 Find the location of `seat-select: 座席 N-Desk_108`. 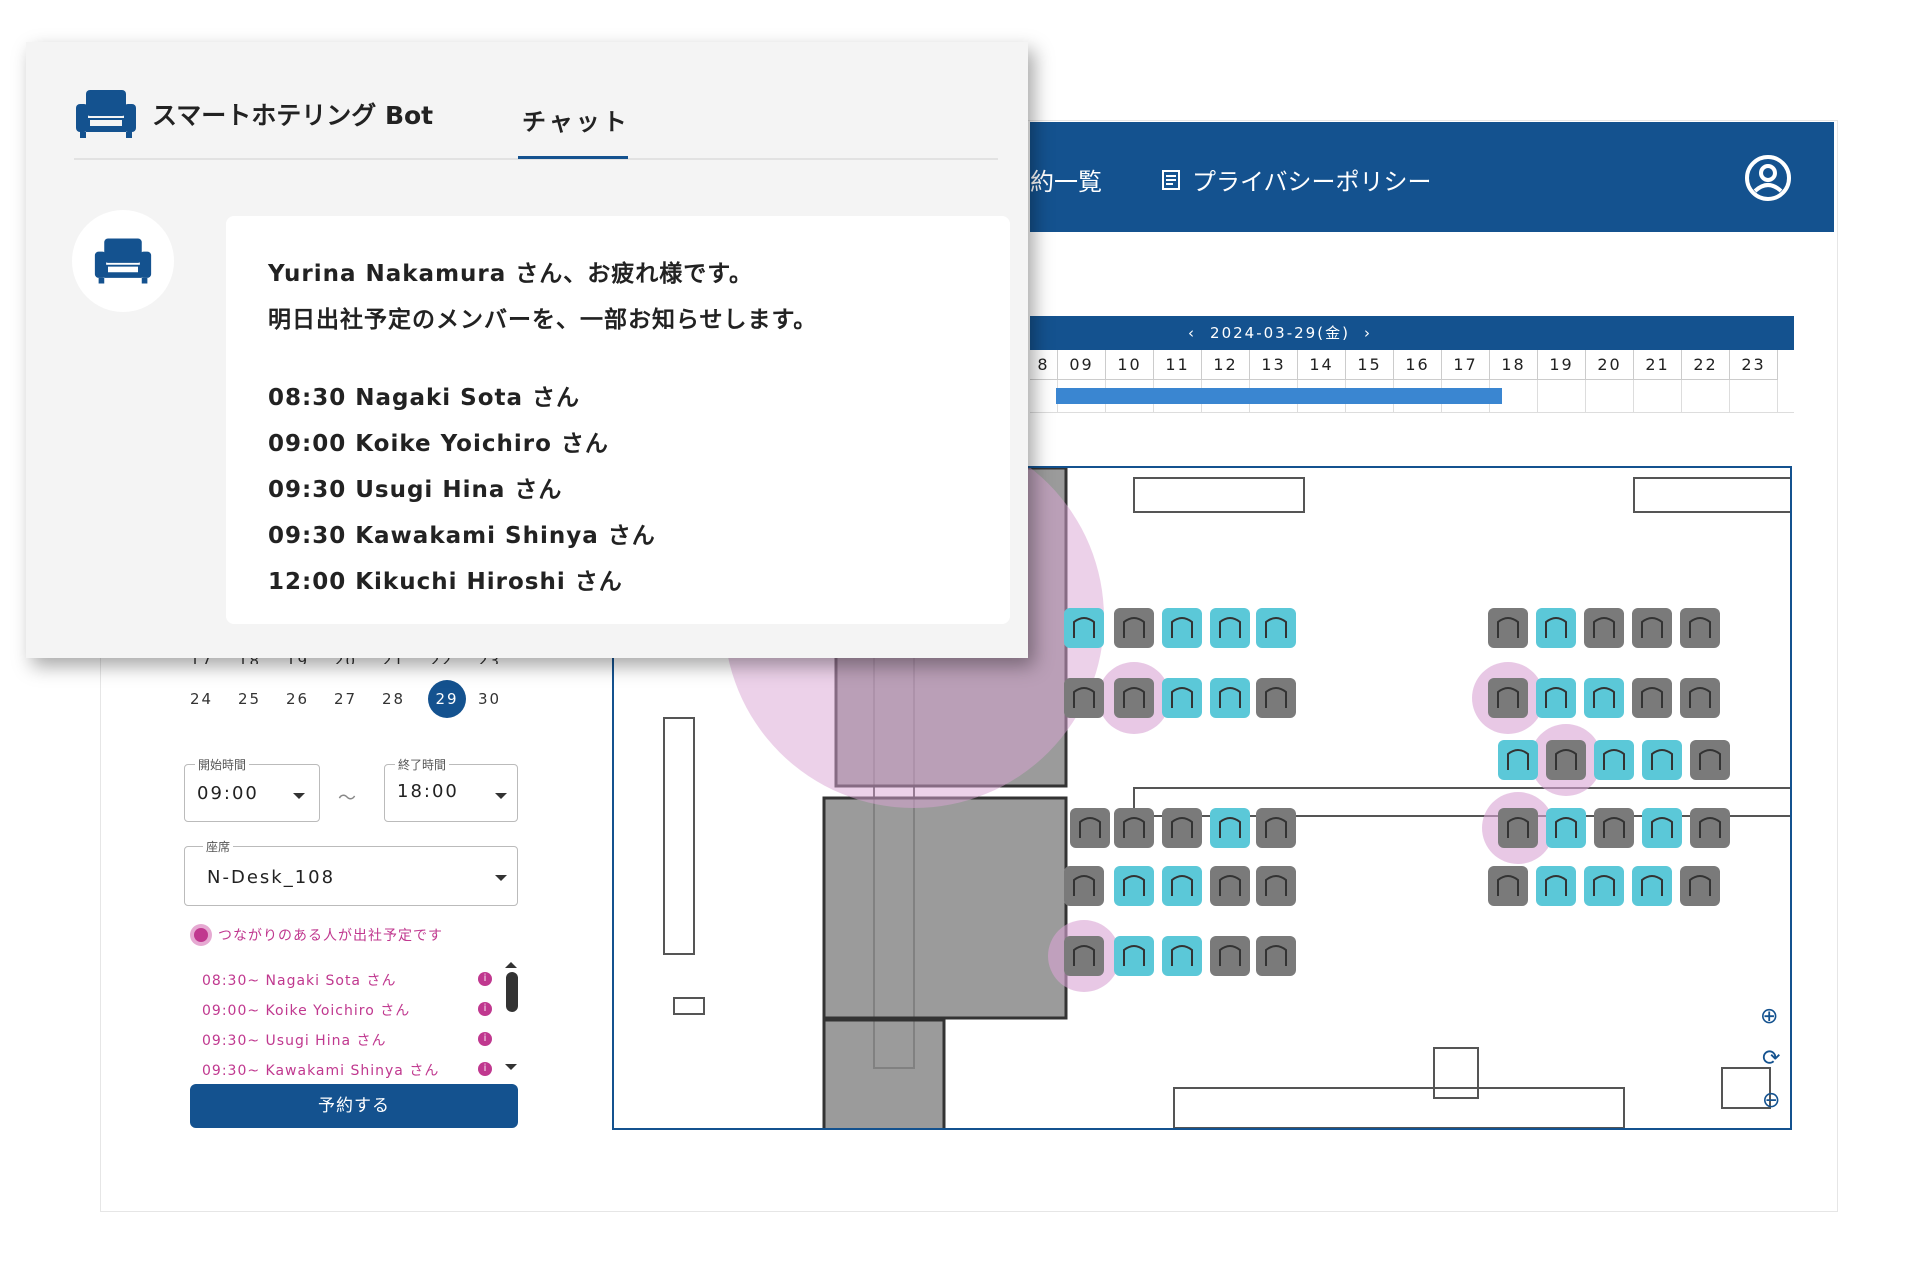

seat-select: 座席 N-Desk_108 is located at coordinates (351, 872).